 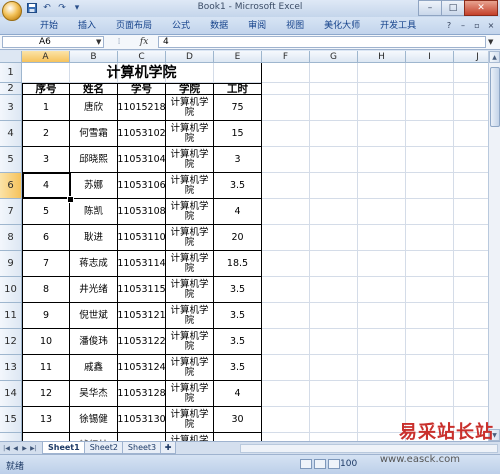 What do you see at coordinates (238, 57) in the screenshot?
I see `column-header: E` at bounding box center [238, 57].